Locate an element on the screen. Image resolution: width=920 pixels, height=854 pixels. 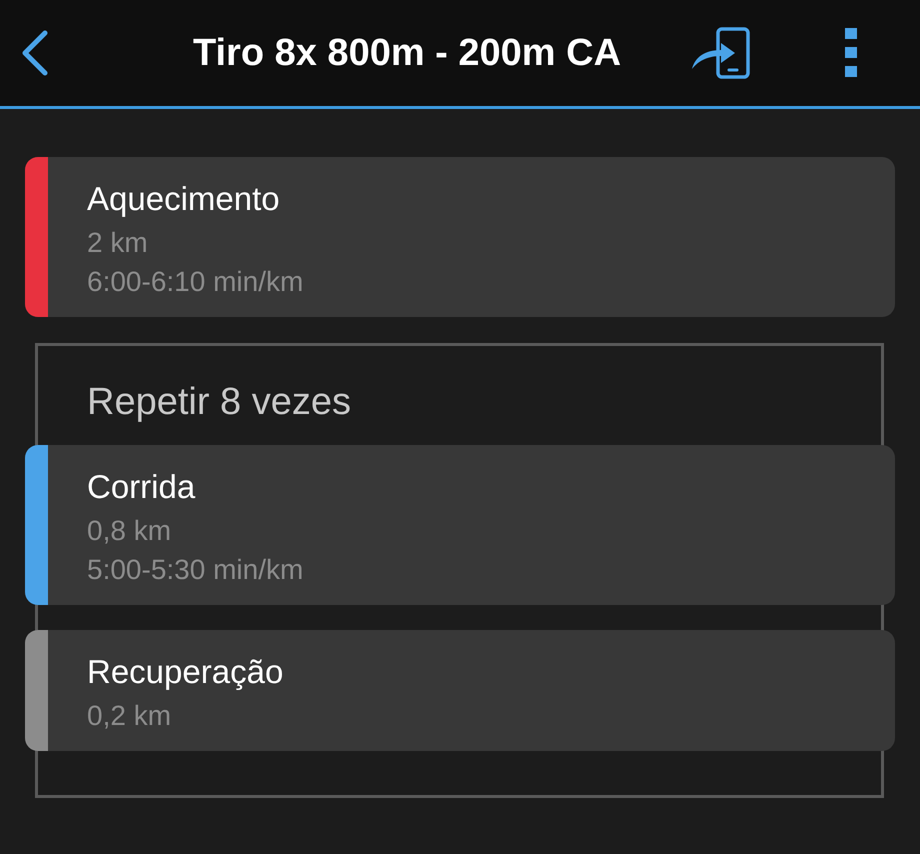
back-chevron-icon is located at coordinates (35, 53).